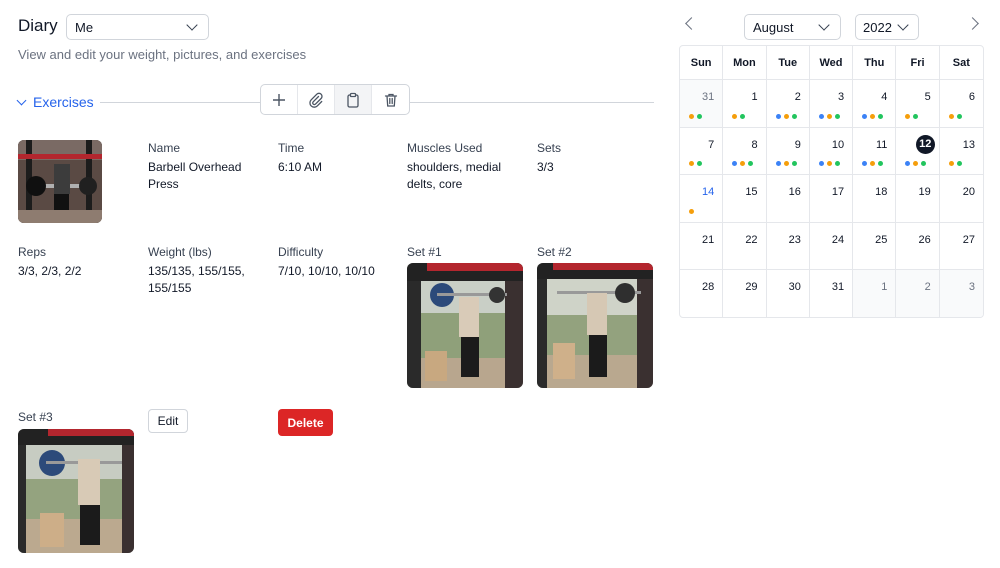  Describe the element at coordinates (745, 246) in the screenshot. I see `calendar-day: 22` at that location.